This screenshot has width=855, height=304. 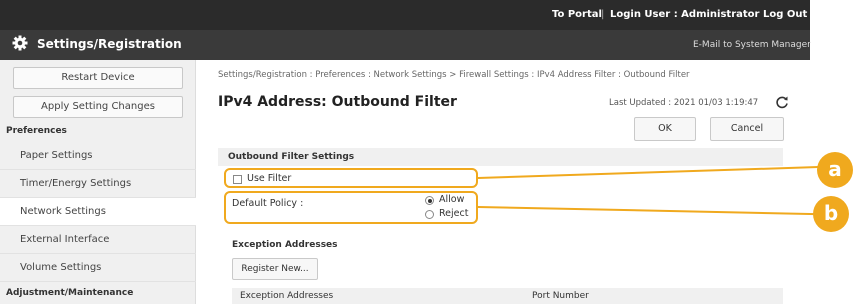 I want to click on callout-a-marker: a, so click(x=835, y=170).